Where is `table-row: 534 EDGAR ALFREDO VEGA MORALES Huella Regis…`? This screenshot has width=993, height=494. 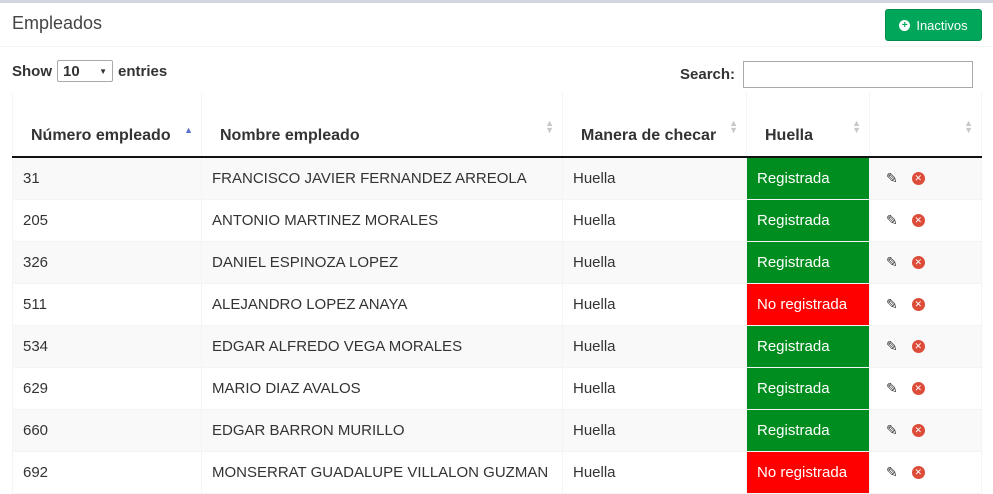
table-row: 534 EDGAR ALFREDO VEGA MORALES Huella Regis… is located at coordinates (497, 346).